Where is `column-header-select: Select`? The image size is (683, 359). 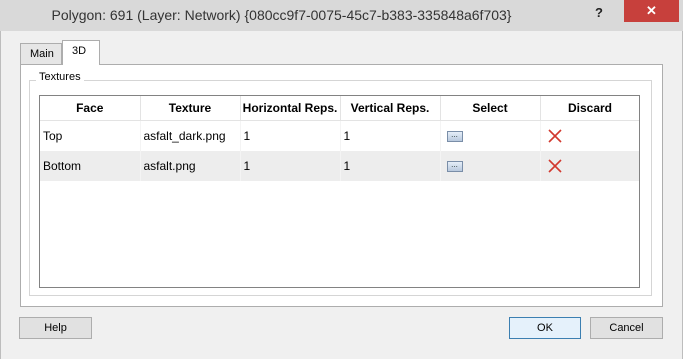
column-header-select: Select is located at coordinates (490, 108).